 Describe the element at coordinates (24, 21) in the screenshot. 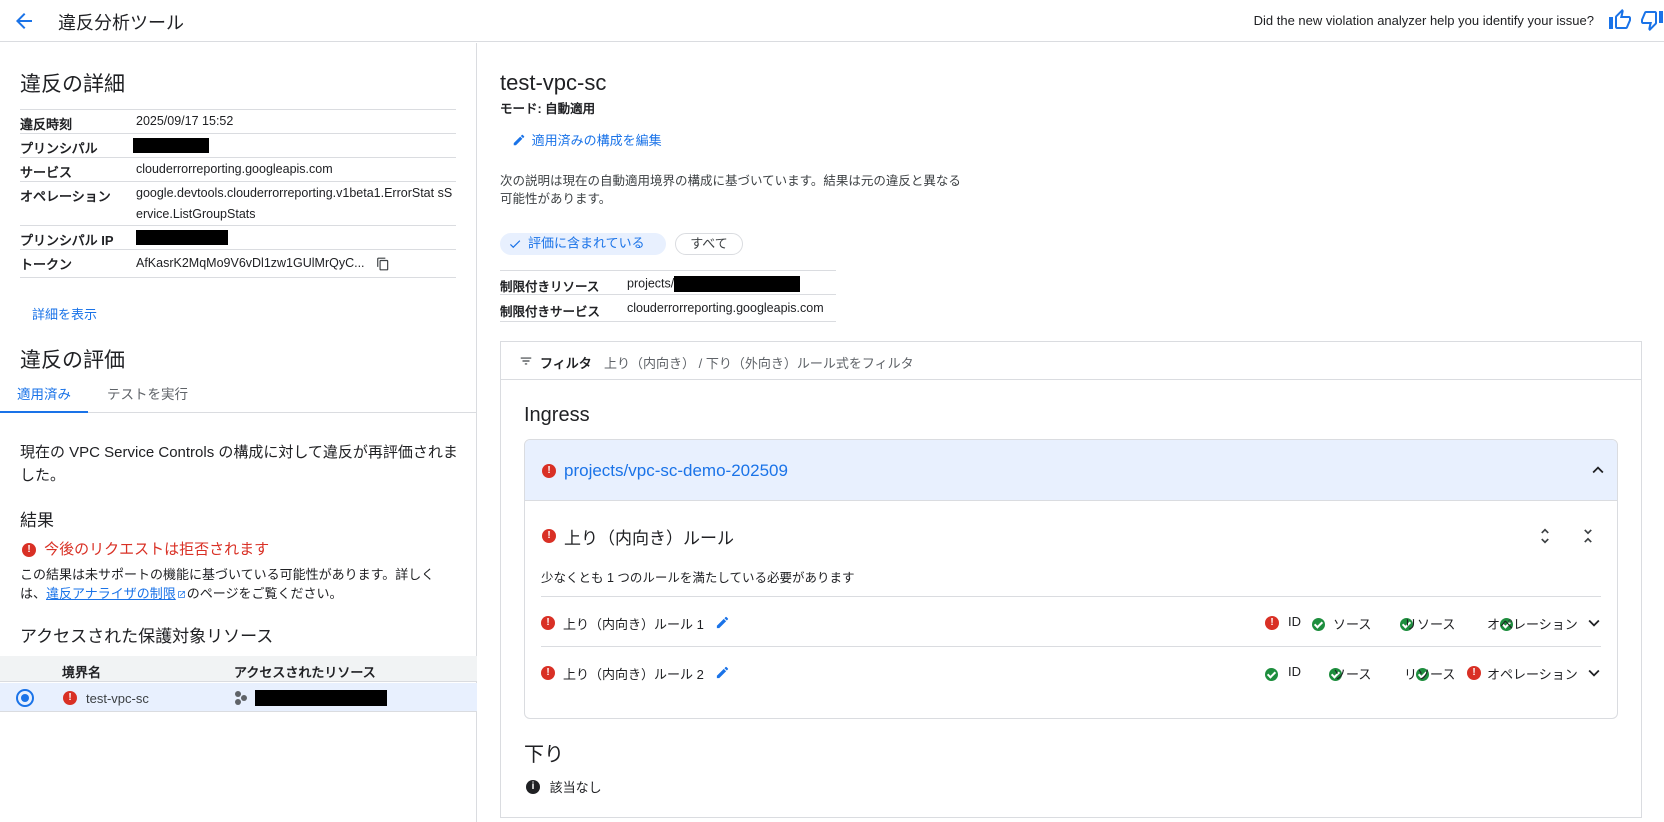

I see `back-arrow-icon` at that location.